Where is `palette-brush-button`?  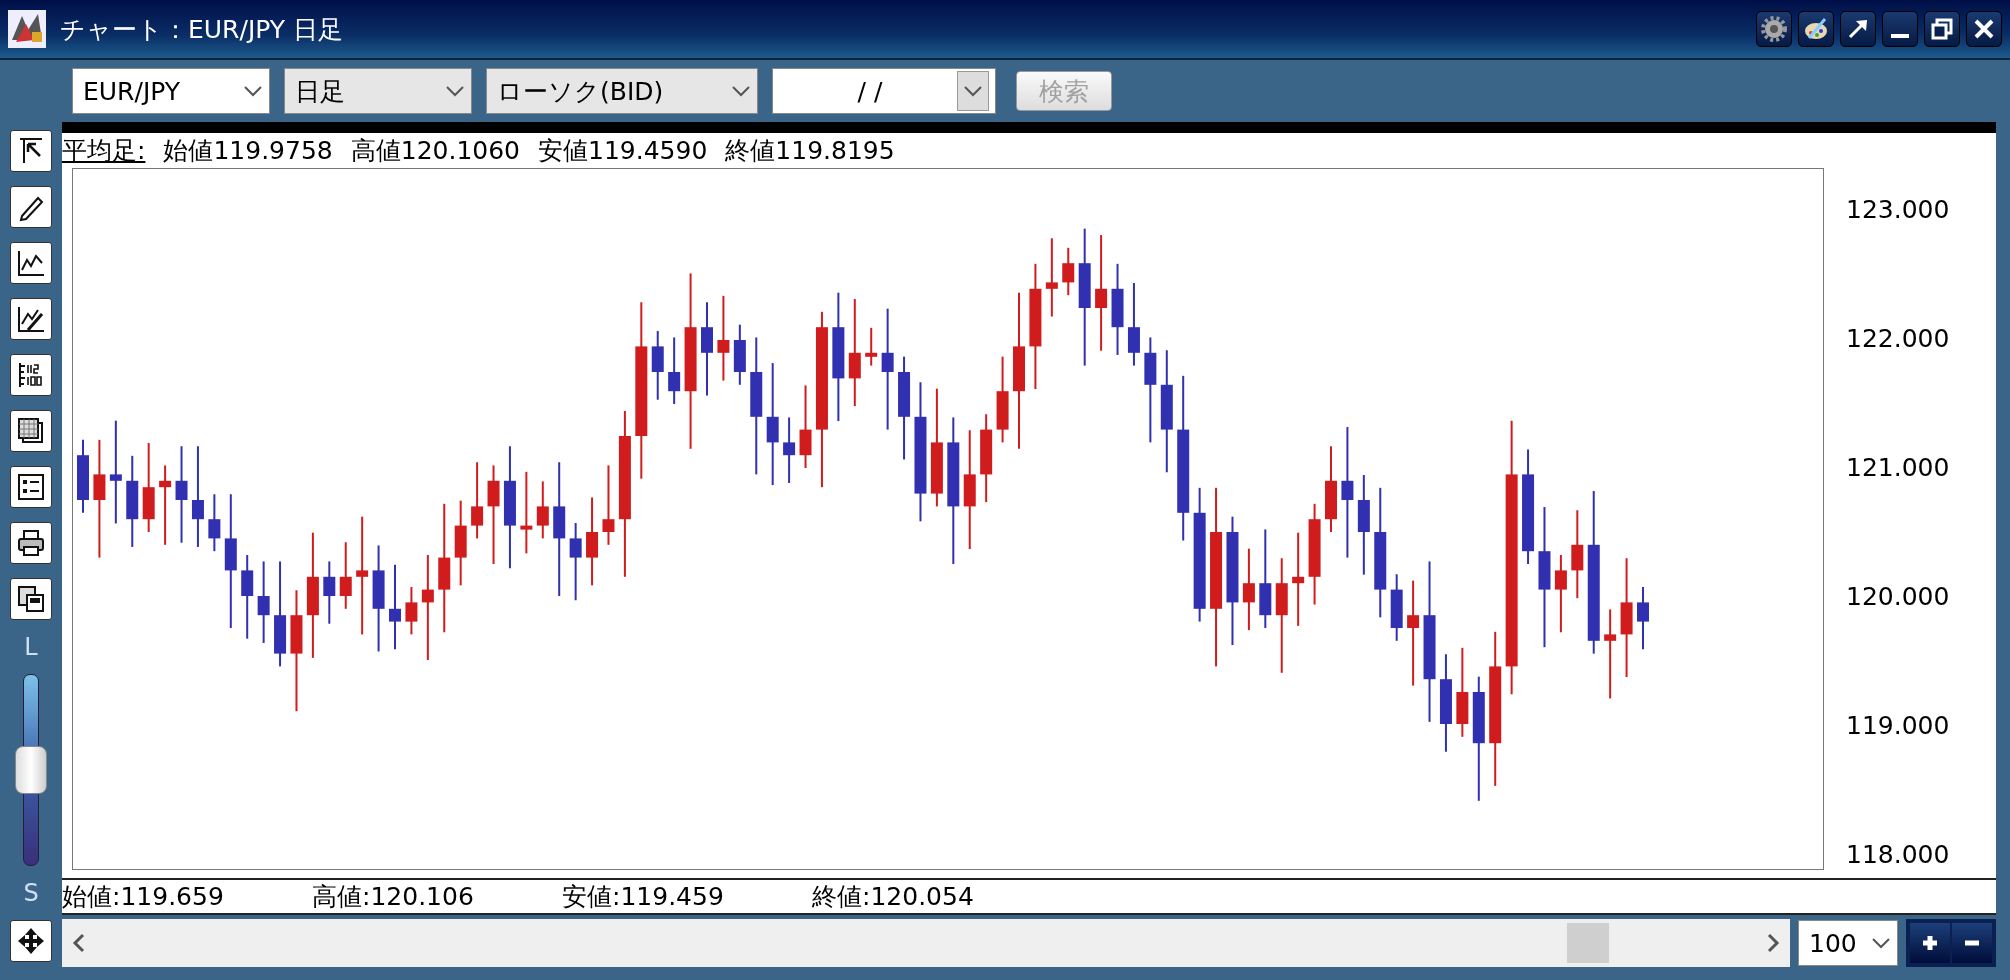
palette-brush-button is located at coordinates (1816, 29).